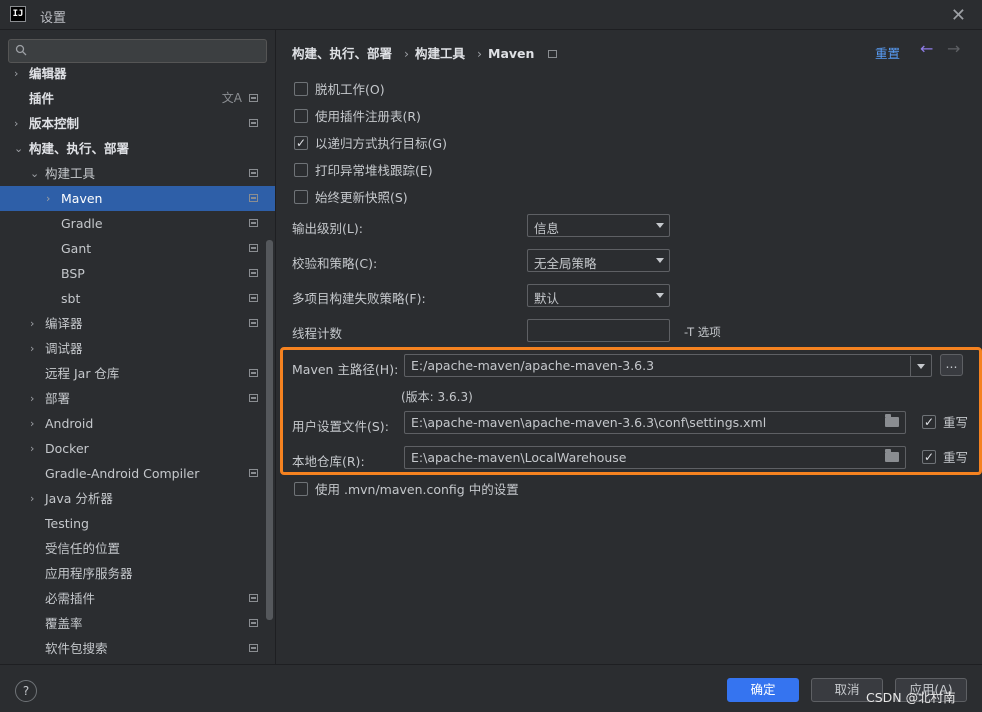 This screenshot has height=712, width=982. Describe the element at coordinates (926, 48) in the screenshot. I see `back-arrow-icon: ←` at that location.